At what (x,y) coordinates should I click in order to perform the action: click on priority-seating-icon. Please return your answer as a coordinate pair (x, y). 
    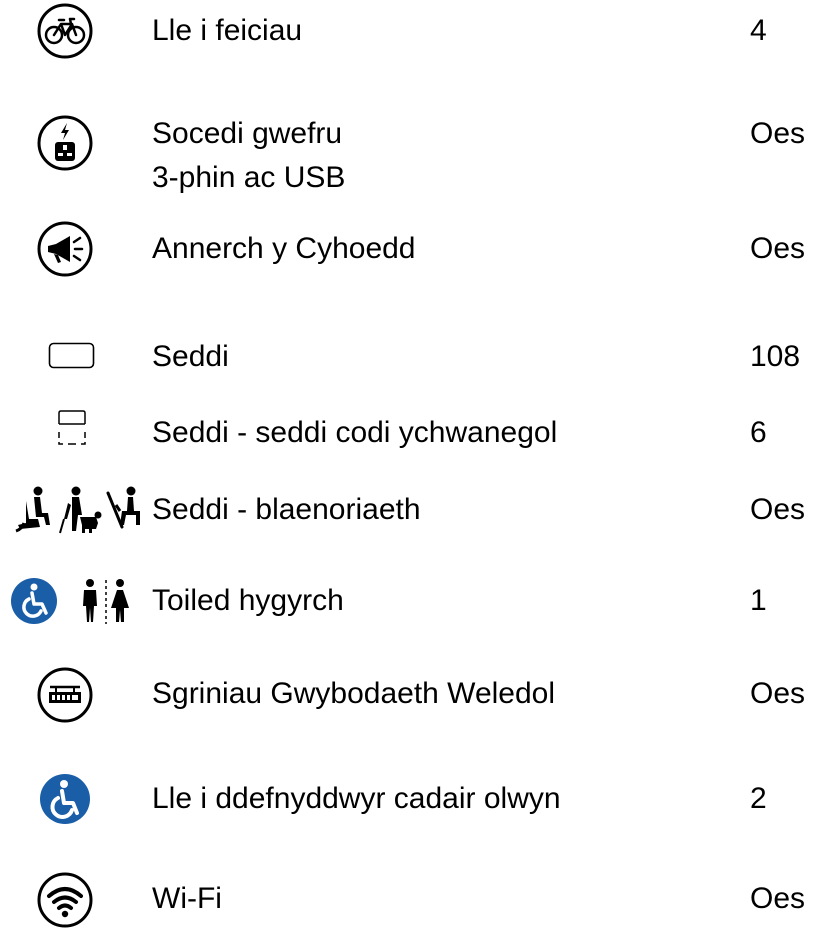
    Looking at the image, I should click on (77, 511).